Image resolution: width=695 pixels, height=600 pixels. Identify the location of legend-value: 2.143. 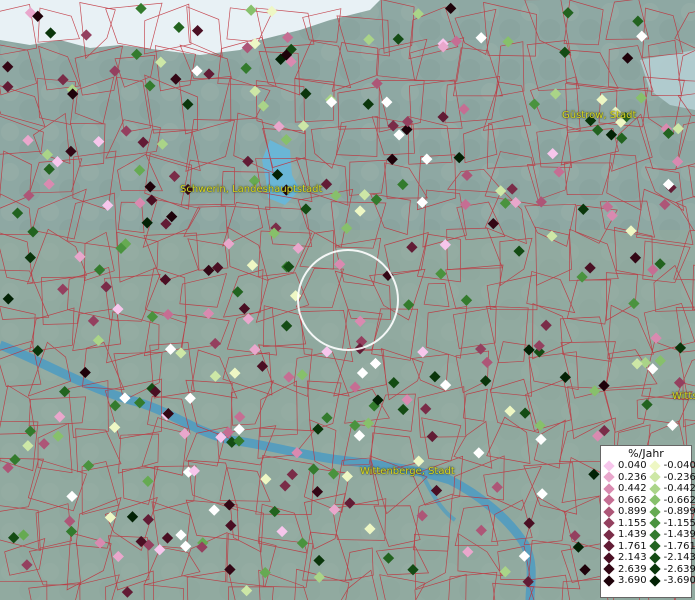
(632, 558).